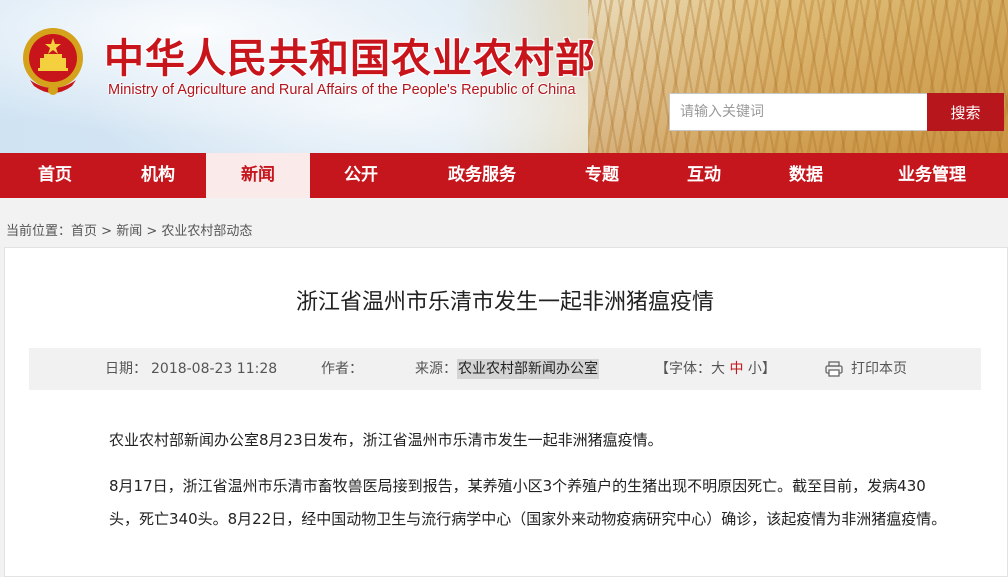 This screenshot has width=1008, height=577. Describe the element at coordinates (39, 231) in the screenshot. I see `breadcrumb-prefix: 当前位置：` at that location.